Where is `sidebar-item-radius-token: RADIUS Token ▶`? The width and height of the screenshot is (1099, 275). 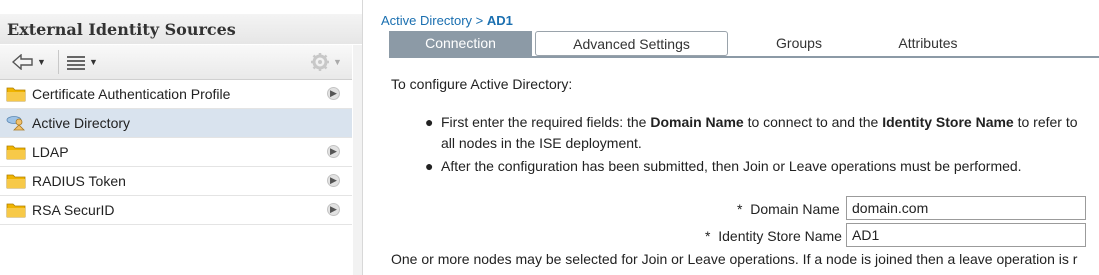 sidebar-item-radius-token: RADIUS Token ▶ is located at coordinates (176, 181).